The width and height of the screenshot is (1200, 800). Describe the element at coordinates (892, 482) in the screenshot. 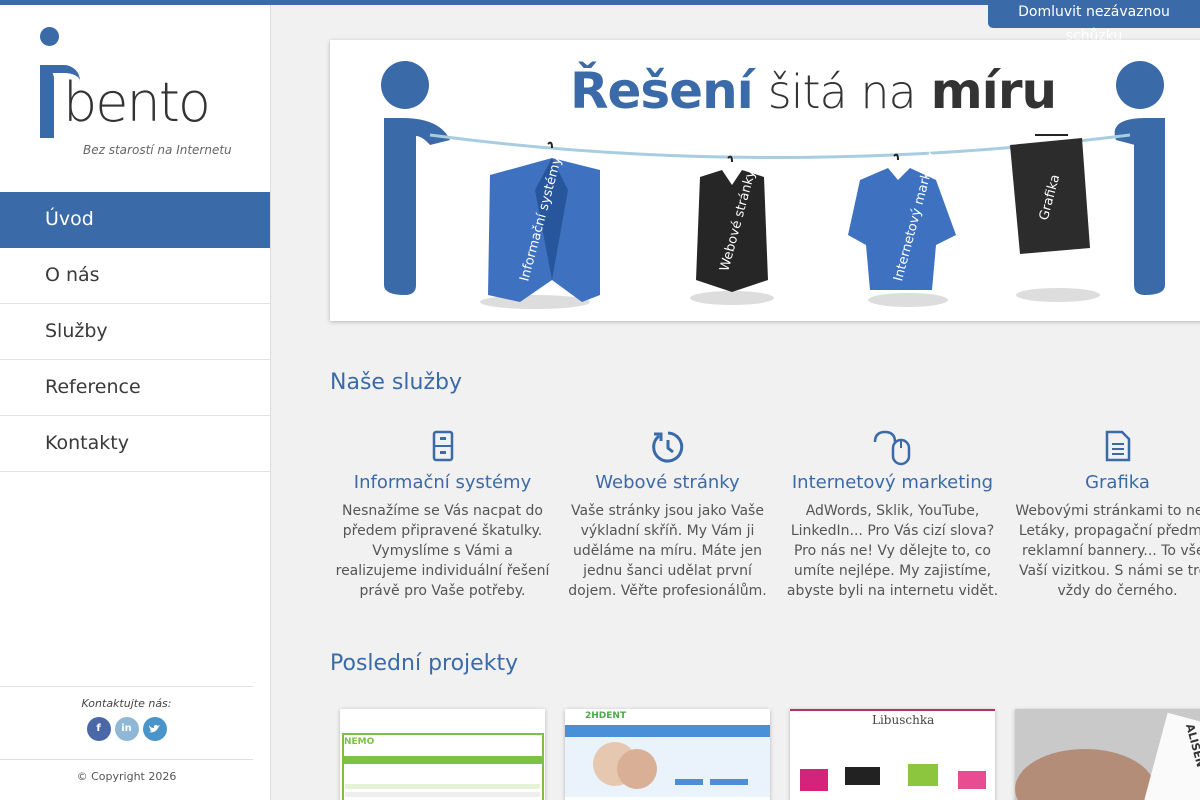

I see `service-title: Internetový marketing` at that location.